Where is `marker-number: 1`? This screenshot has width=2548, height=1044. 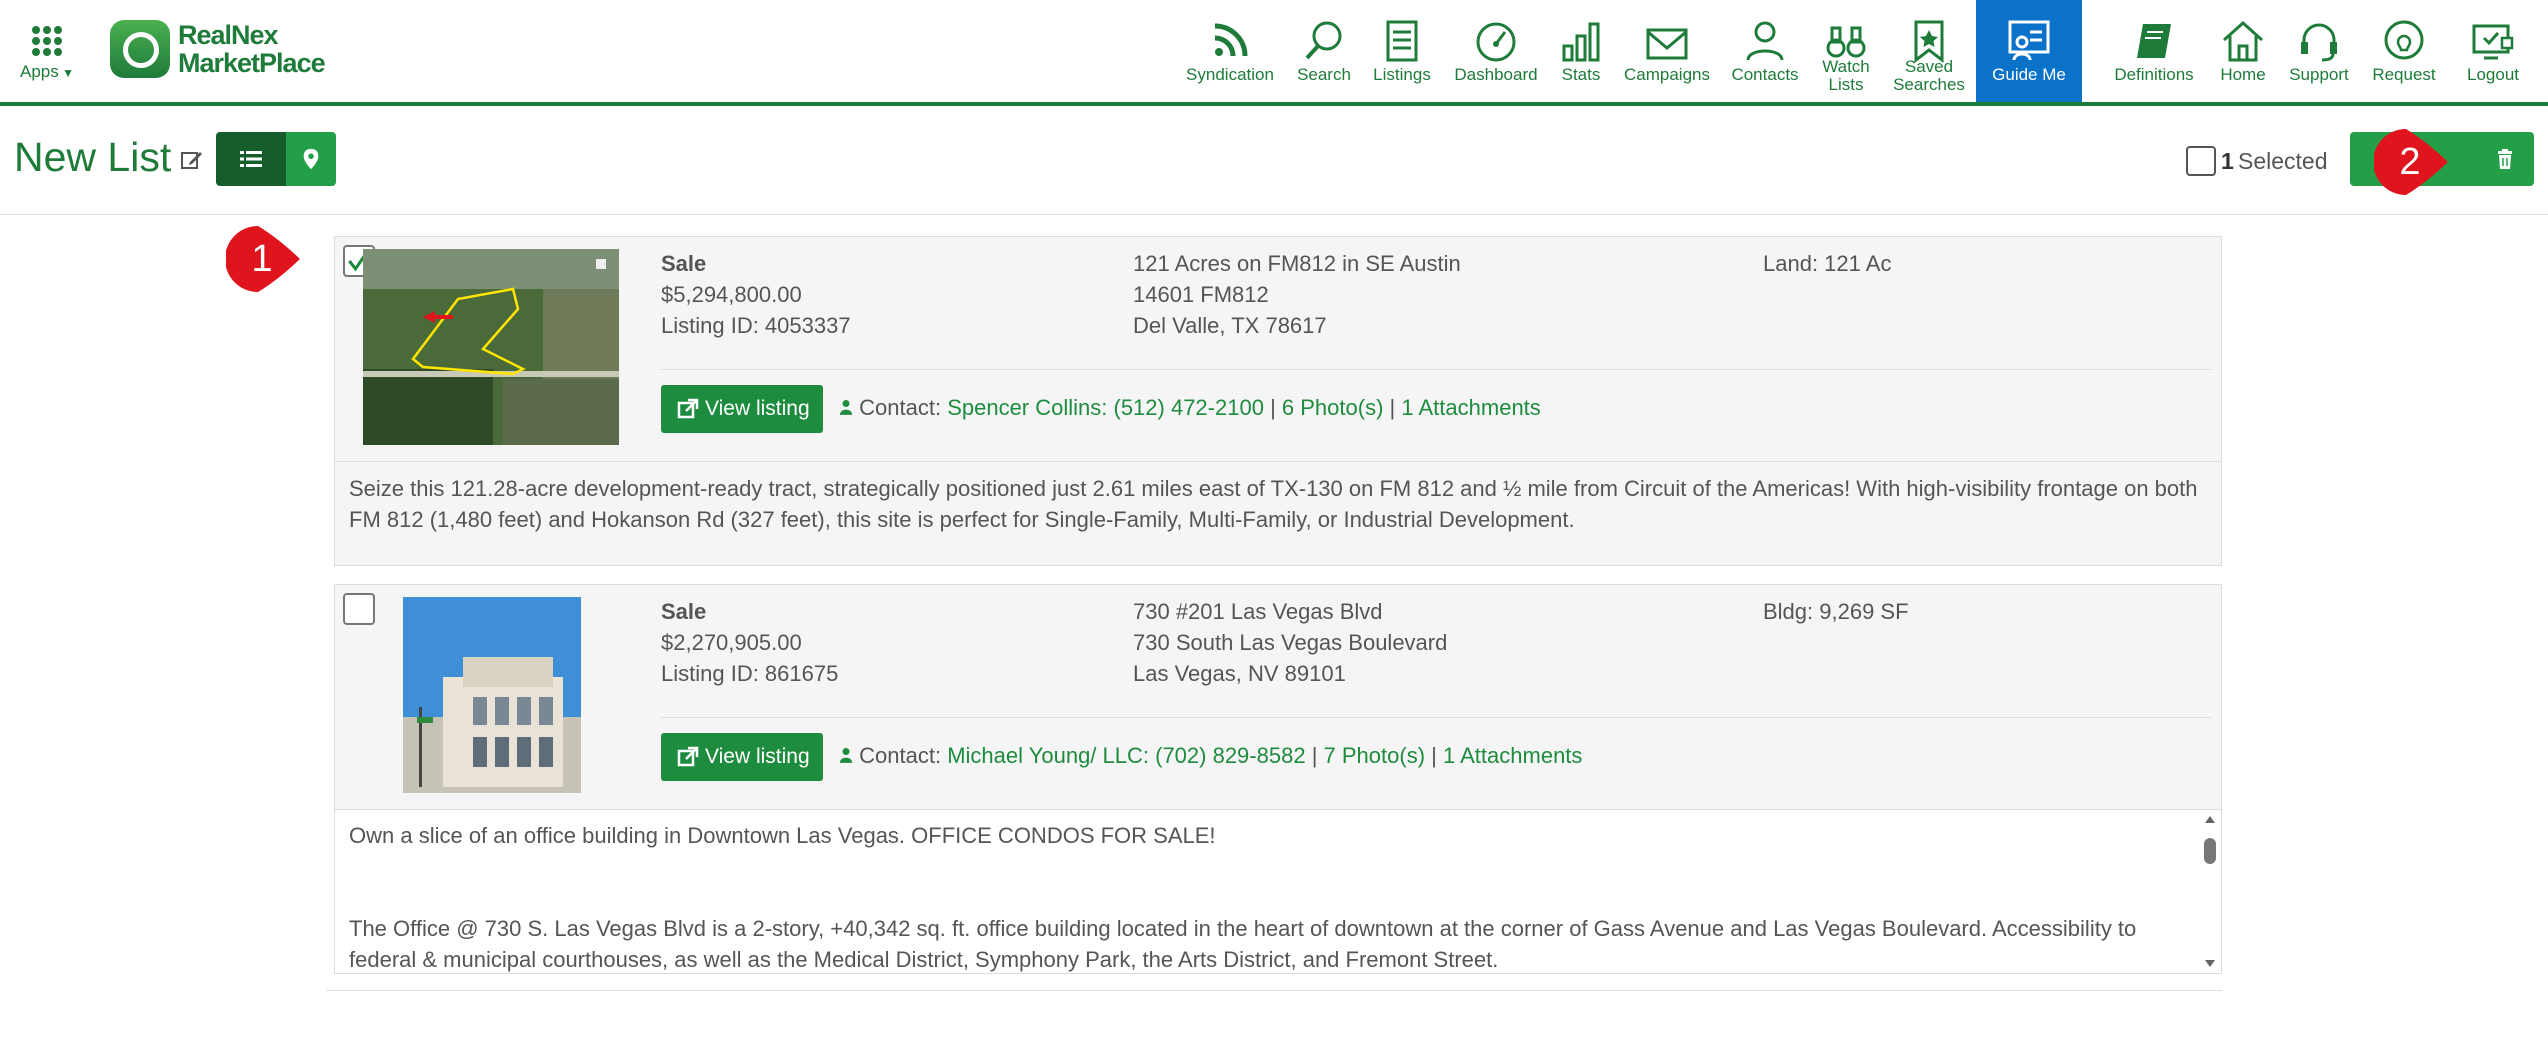 marker-number: 1 is located at coordinates (262, 259).